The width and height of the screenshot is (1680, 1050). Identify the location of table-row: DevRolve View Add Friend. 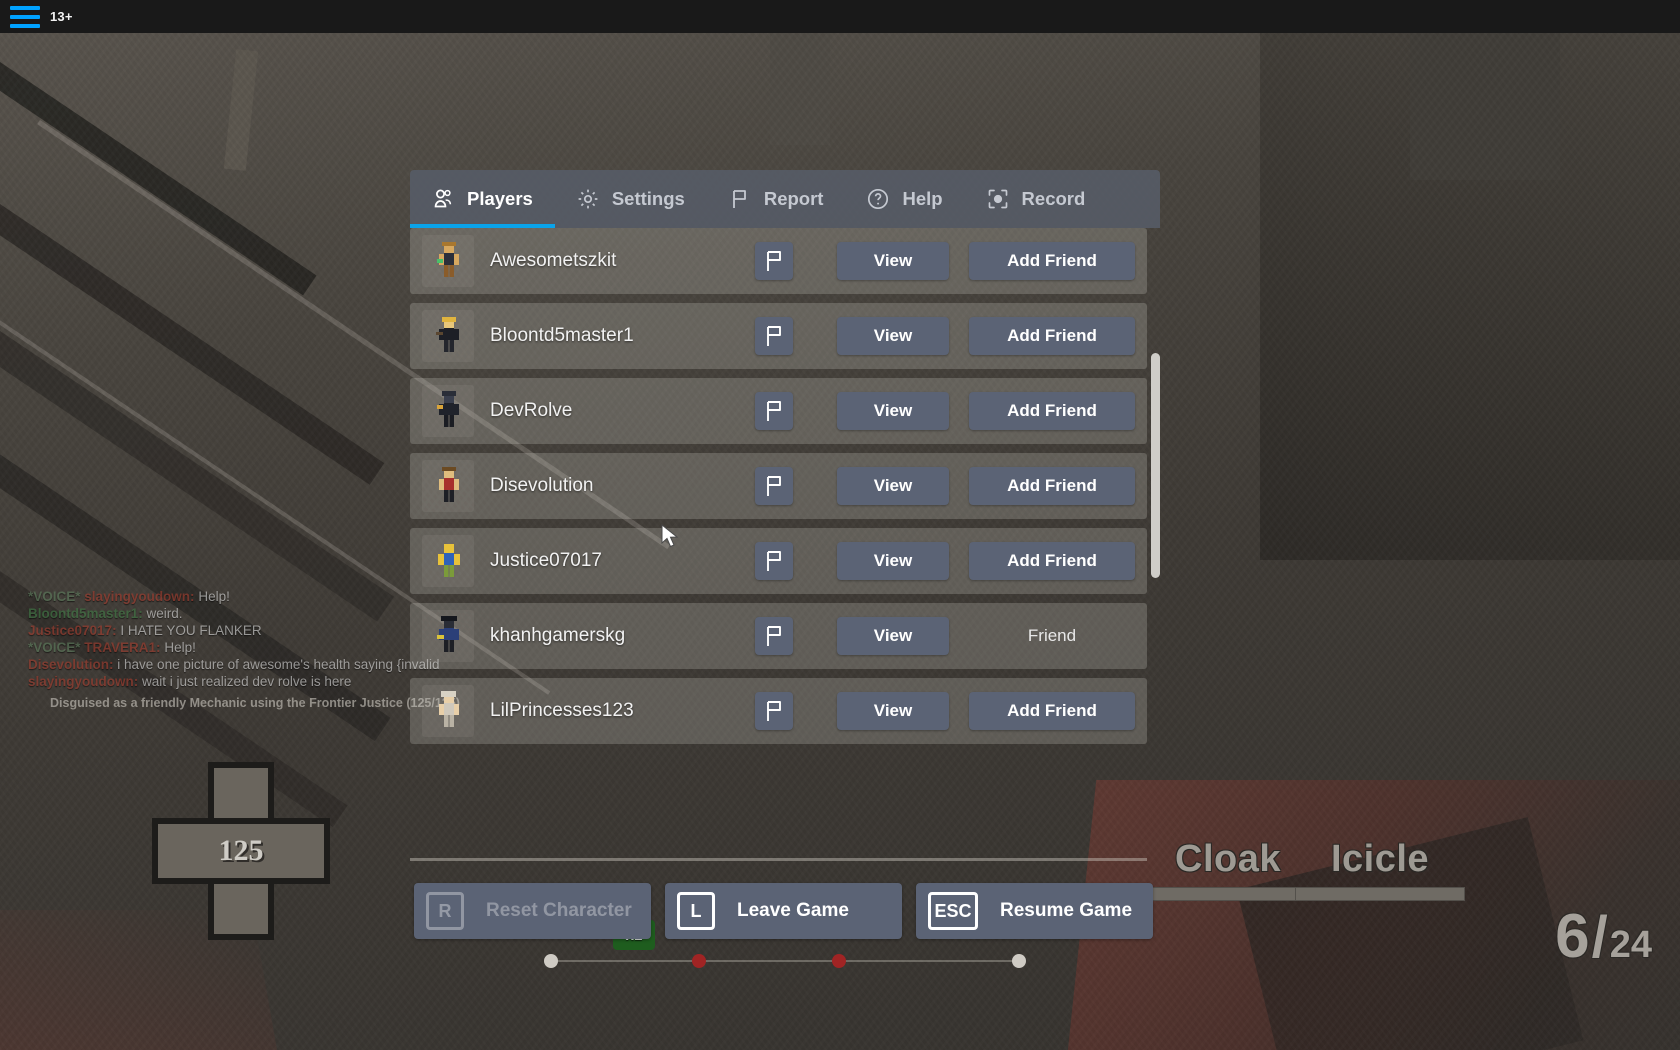
(778, 411).